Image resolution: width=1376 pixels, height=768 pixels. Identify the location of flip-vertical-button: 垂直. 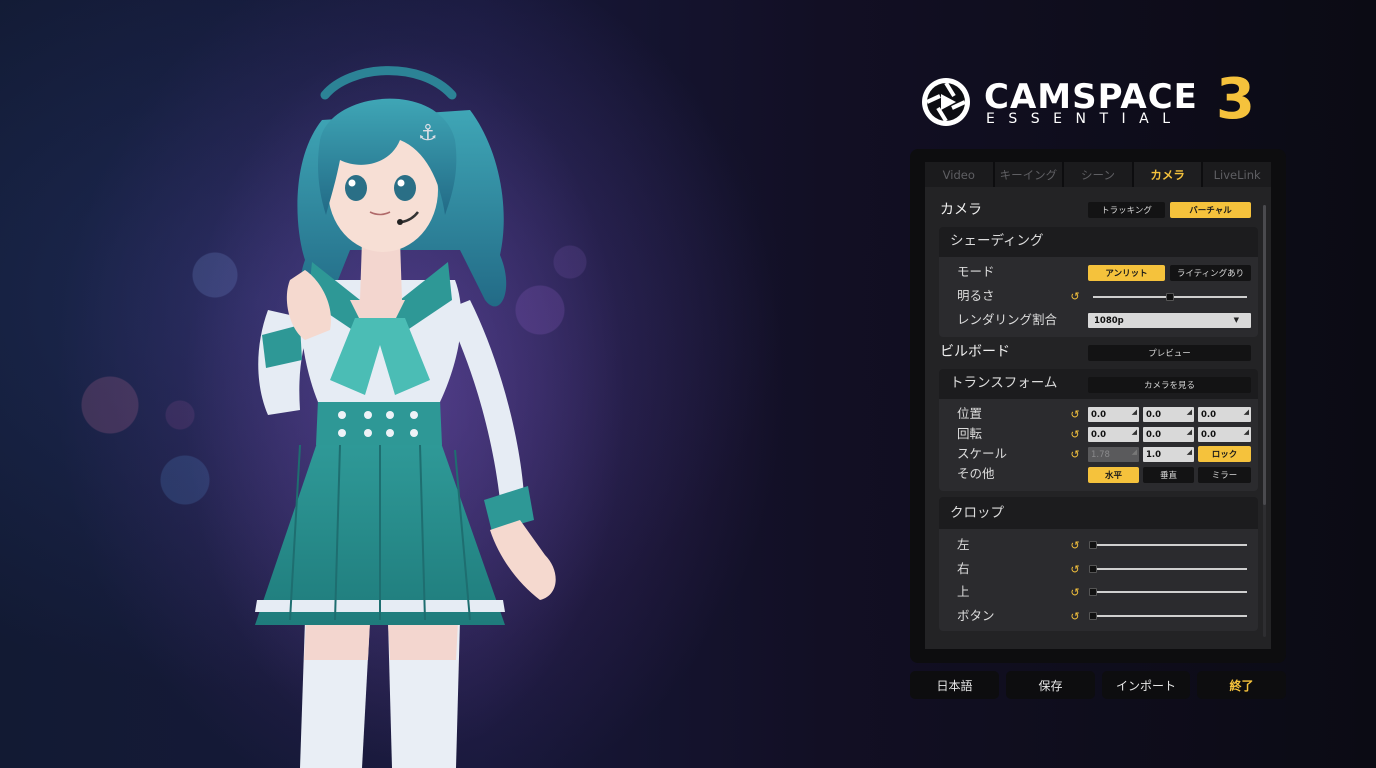
(1168, 475).